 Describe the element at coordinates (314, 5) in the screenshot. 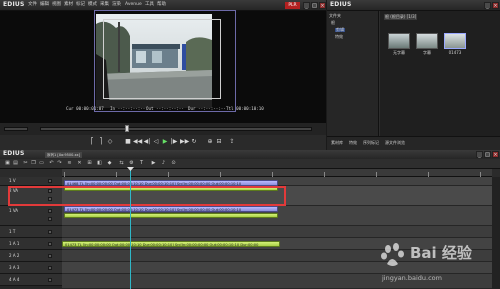

I see `maximize-icon: □` at that location.